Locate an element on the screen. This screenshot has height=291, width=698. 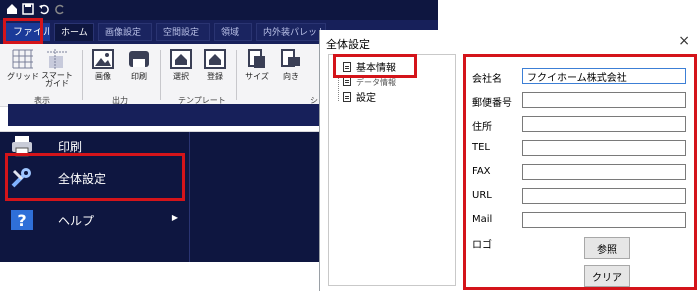
postal-code-input is located at coordinates (604, 100).